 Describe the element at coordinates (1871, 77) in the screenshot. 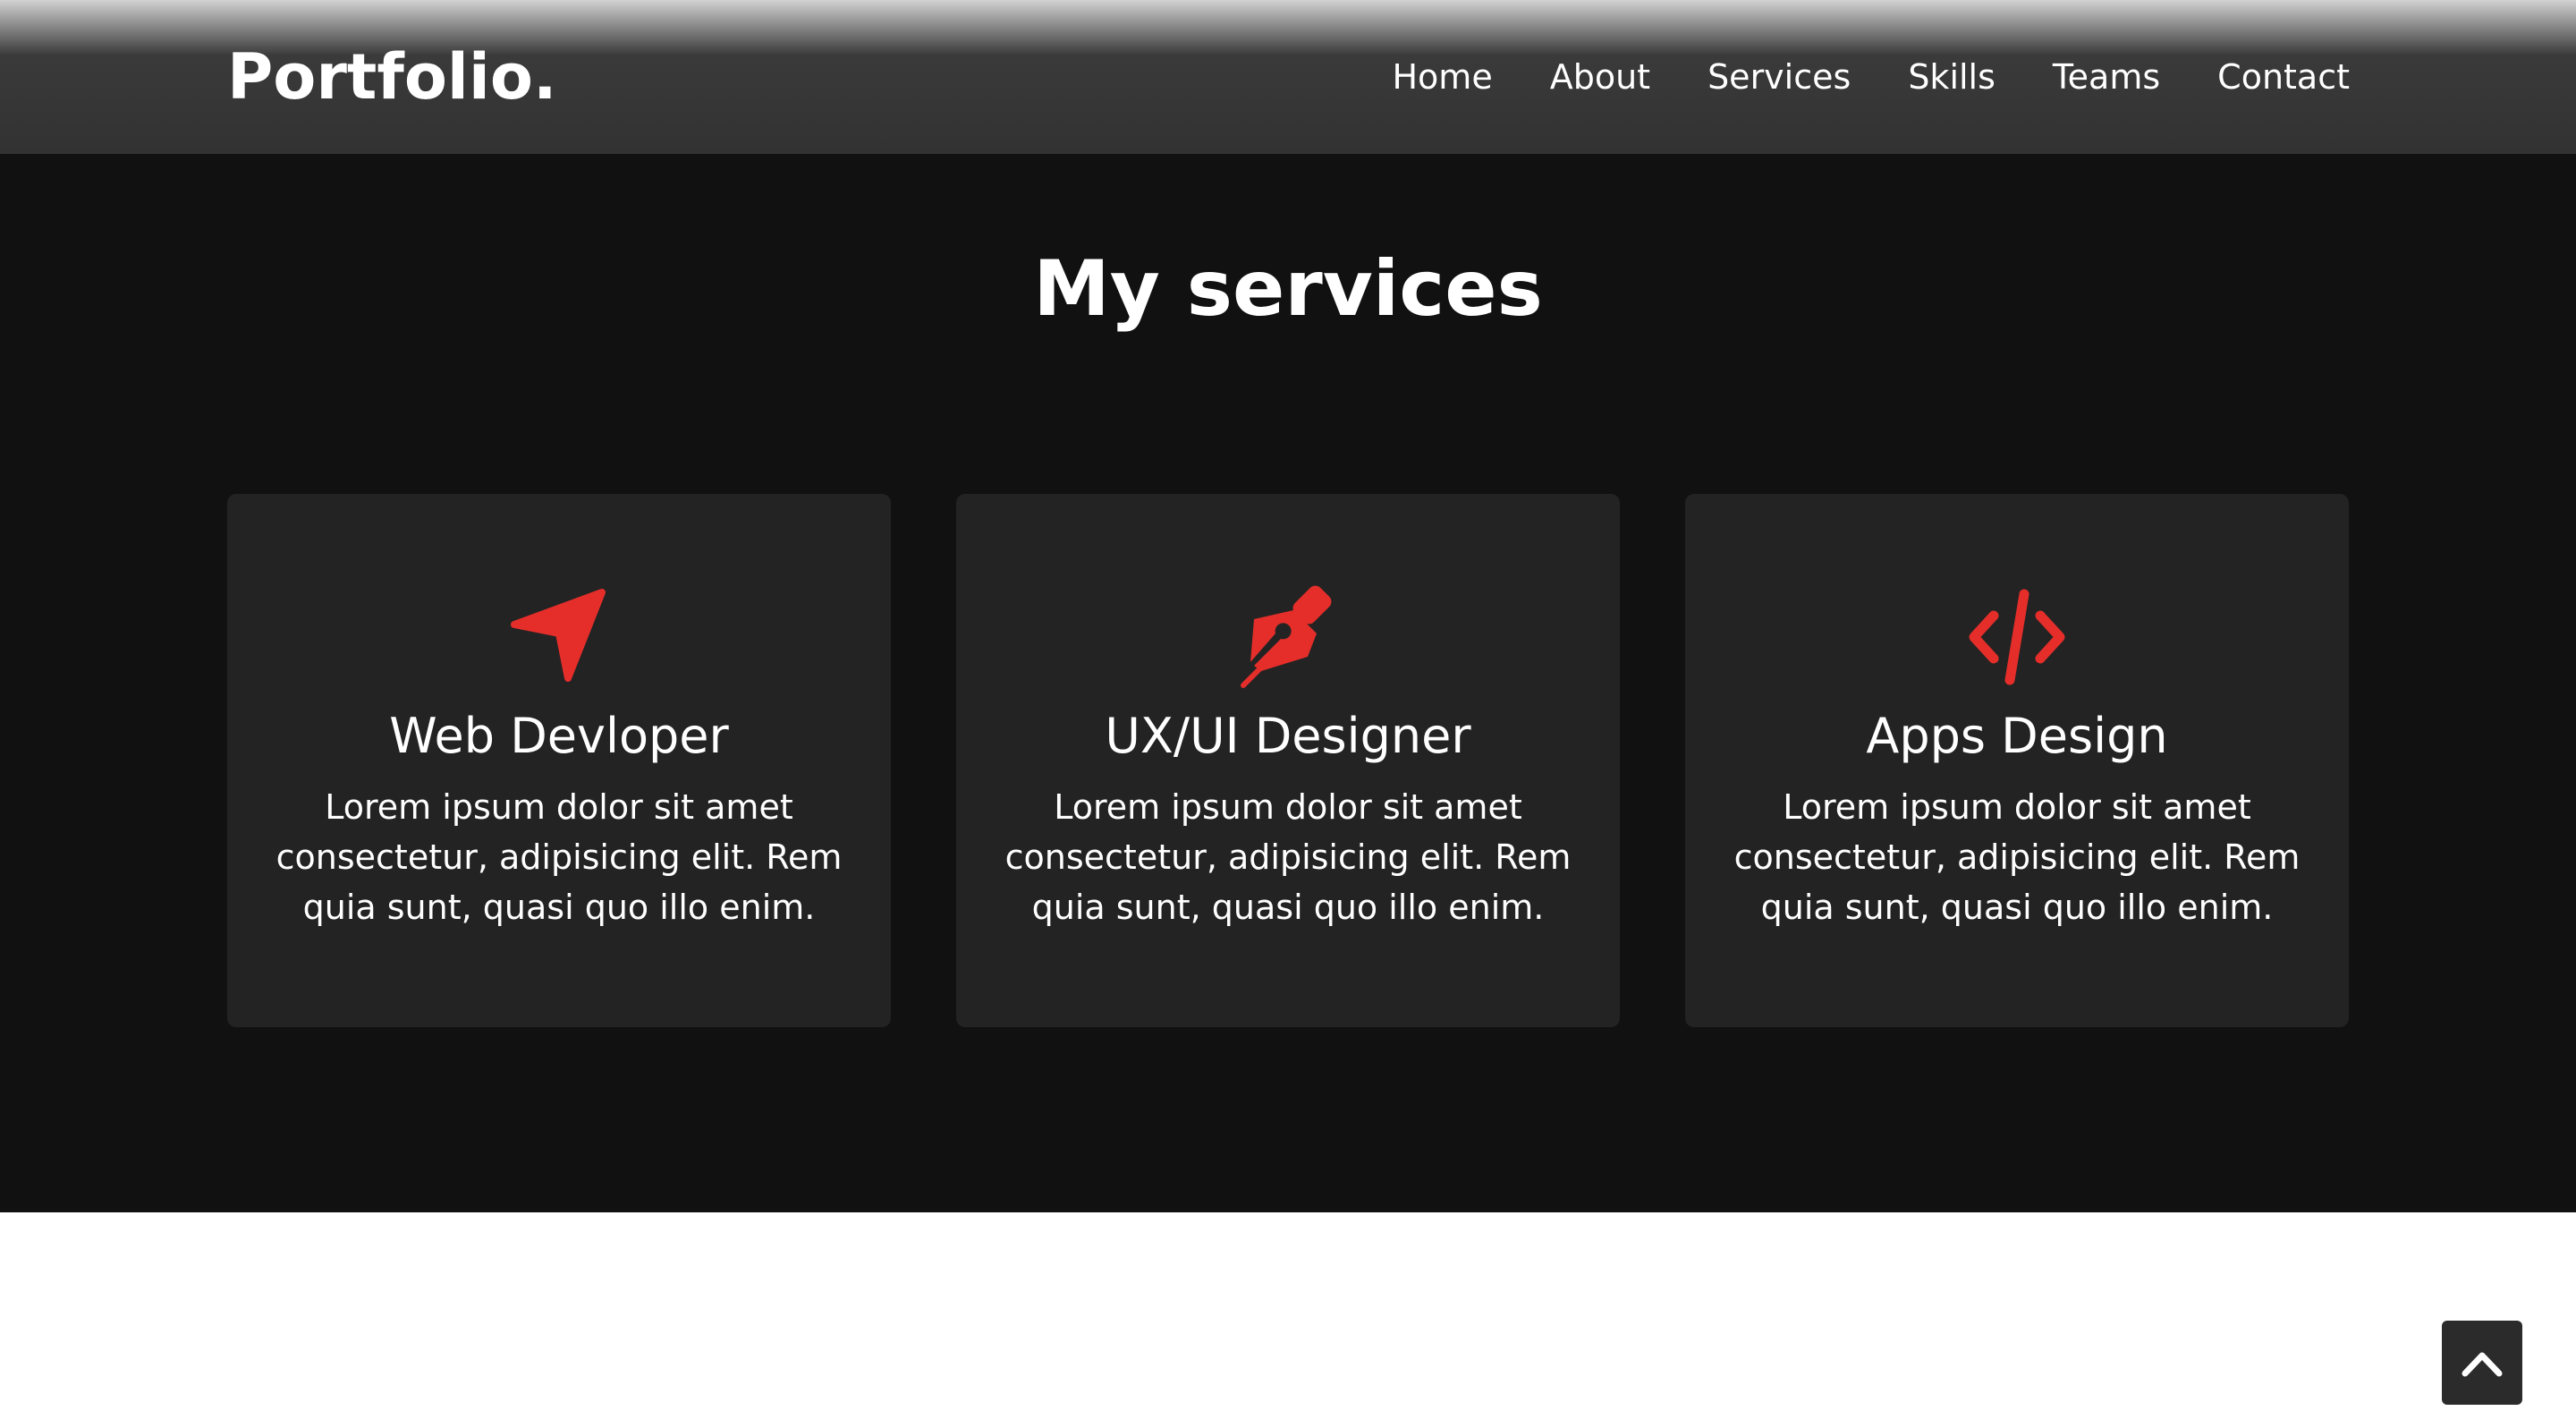

I see `nav-links: Home About Services Skills Teams Contact` at that location.